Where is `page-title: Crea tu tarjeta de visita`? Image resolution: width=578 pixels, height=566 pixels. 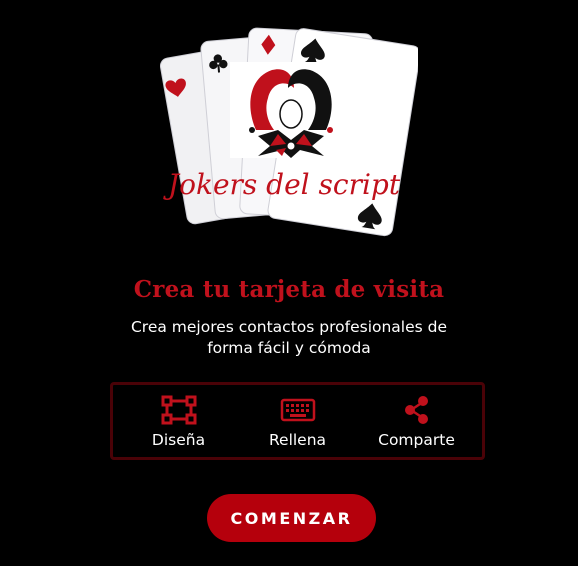
page-title: Crea tu tarjeta de visita is located at coordinates (289, 289).